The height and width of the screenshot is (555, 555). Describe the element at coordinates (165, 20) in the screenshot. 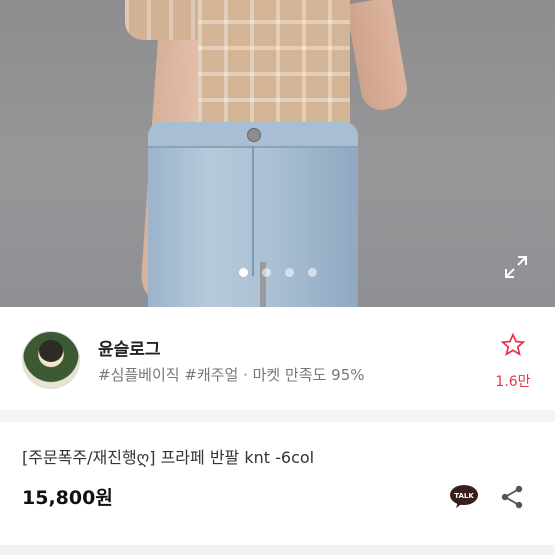

I see `sweater-sleeve` at that location.